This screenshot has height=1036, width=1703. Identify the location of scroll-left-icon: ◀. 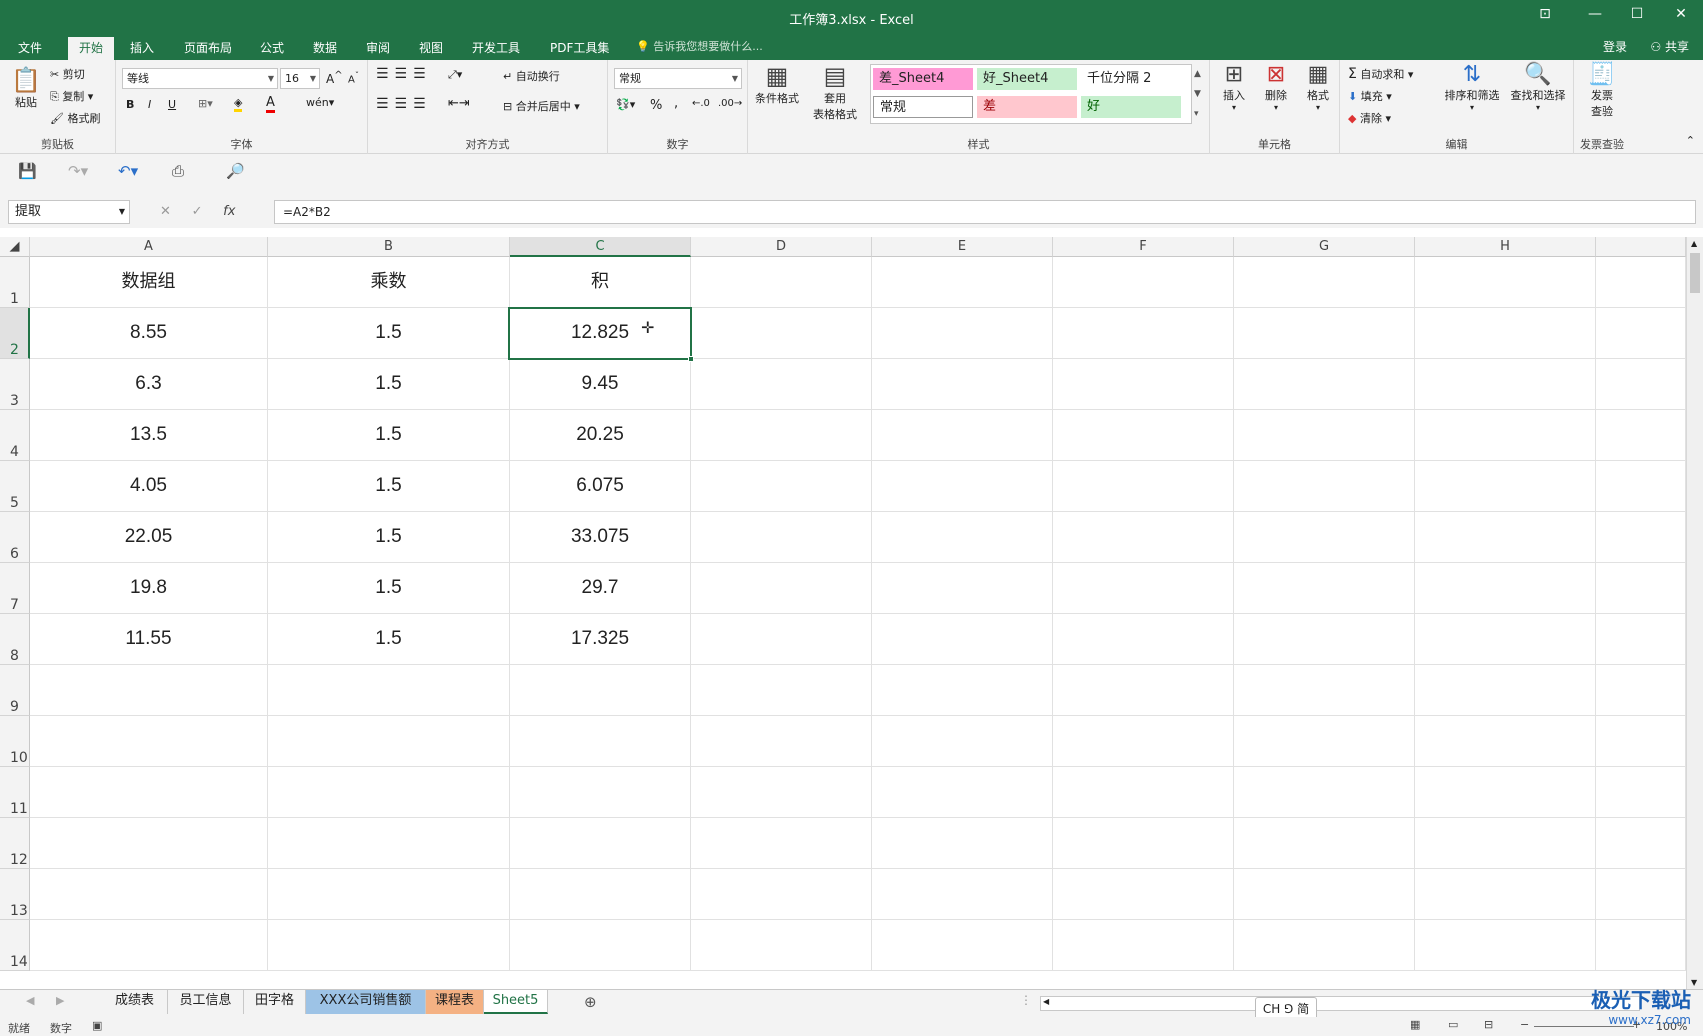
(1046, 1001).